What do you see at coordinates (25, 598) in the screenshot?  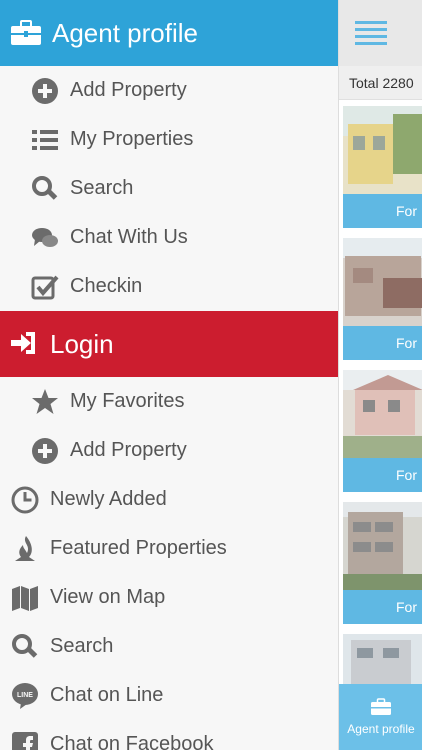 I see `map-icon` at bounding box center [25, 598].